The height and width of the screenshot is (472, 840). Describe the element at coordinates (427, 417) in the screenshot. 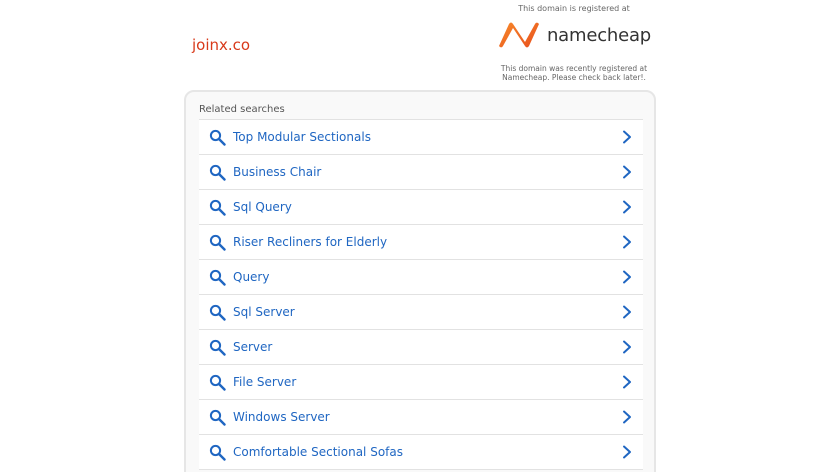

I see `list-item-label: Windows Server` at that location.